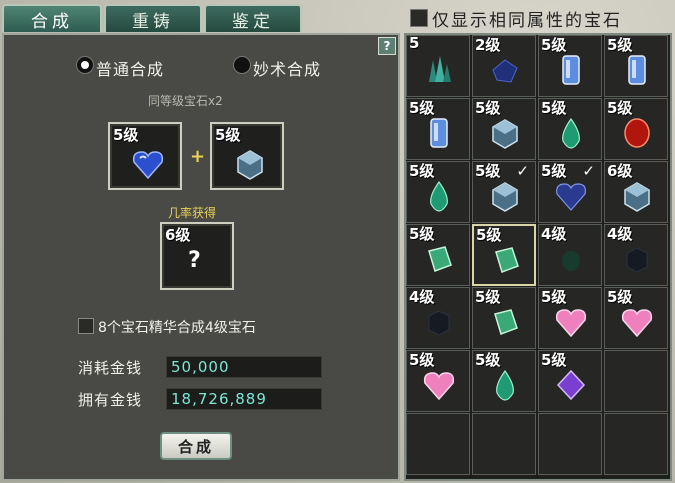 This screenshot has height=483, width=675. I want to click on gem-slot: 2级, so click(504, 66).